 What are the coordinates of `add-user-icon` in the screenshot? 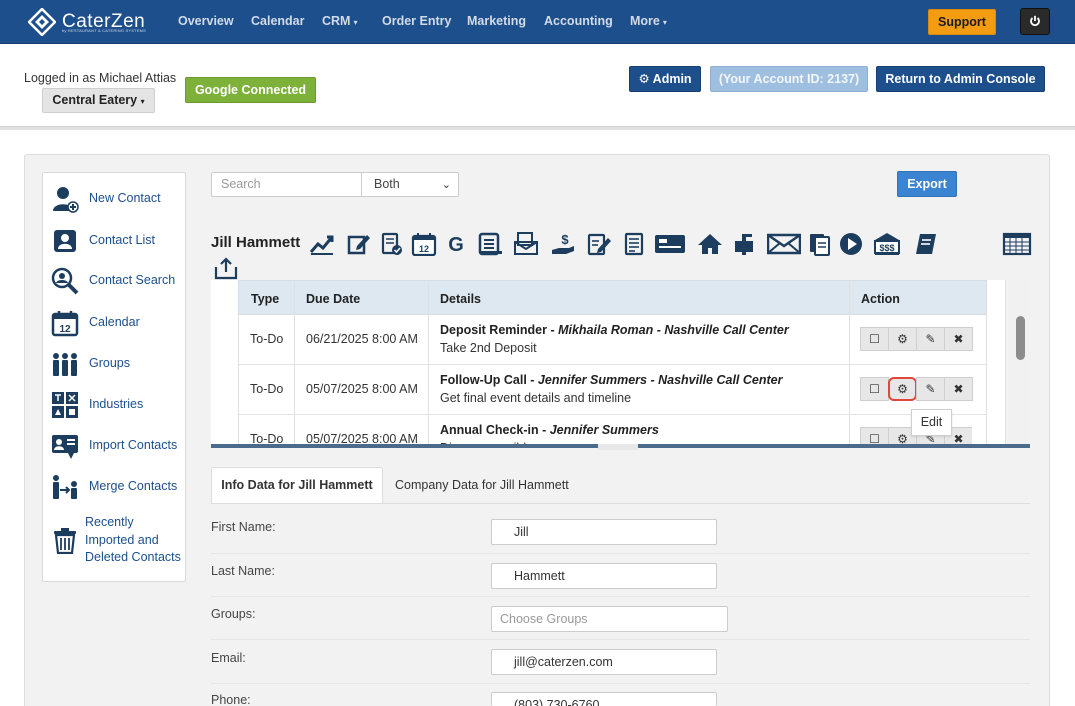 It's located at (66, 200).